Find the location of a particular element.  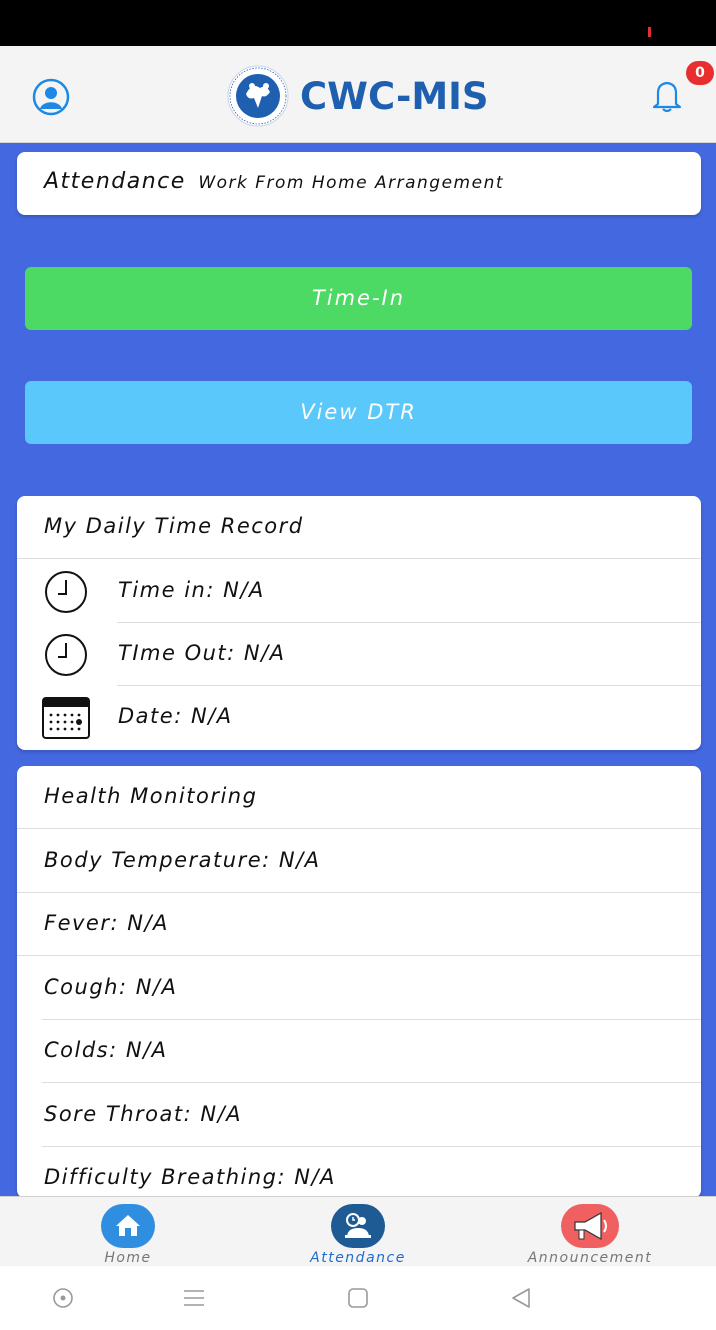

nav-attendance-label: Attendance is located at coordinates (358, 1258).